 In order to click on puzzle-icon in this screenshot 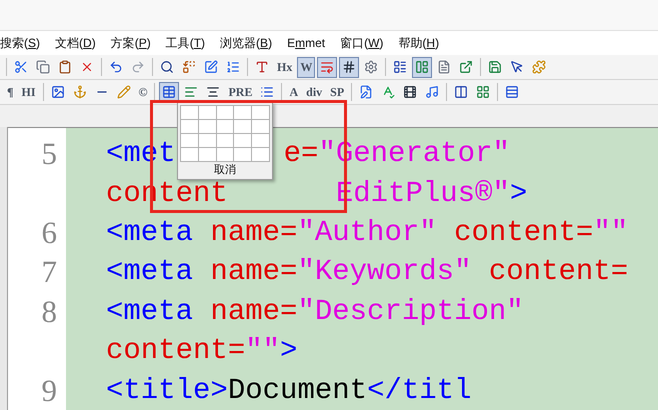, I will do `click(539, 67)`.